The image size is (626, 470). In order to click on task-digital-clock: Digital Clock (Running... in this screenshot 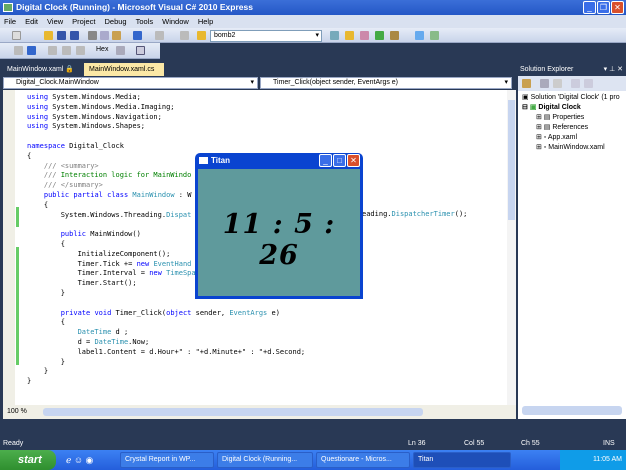, I will do `click(265, 460)`.